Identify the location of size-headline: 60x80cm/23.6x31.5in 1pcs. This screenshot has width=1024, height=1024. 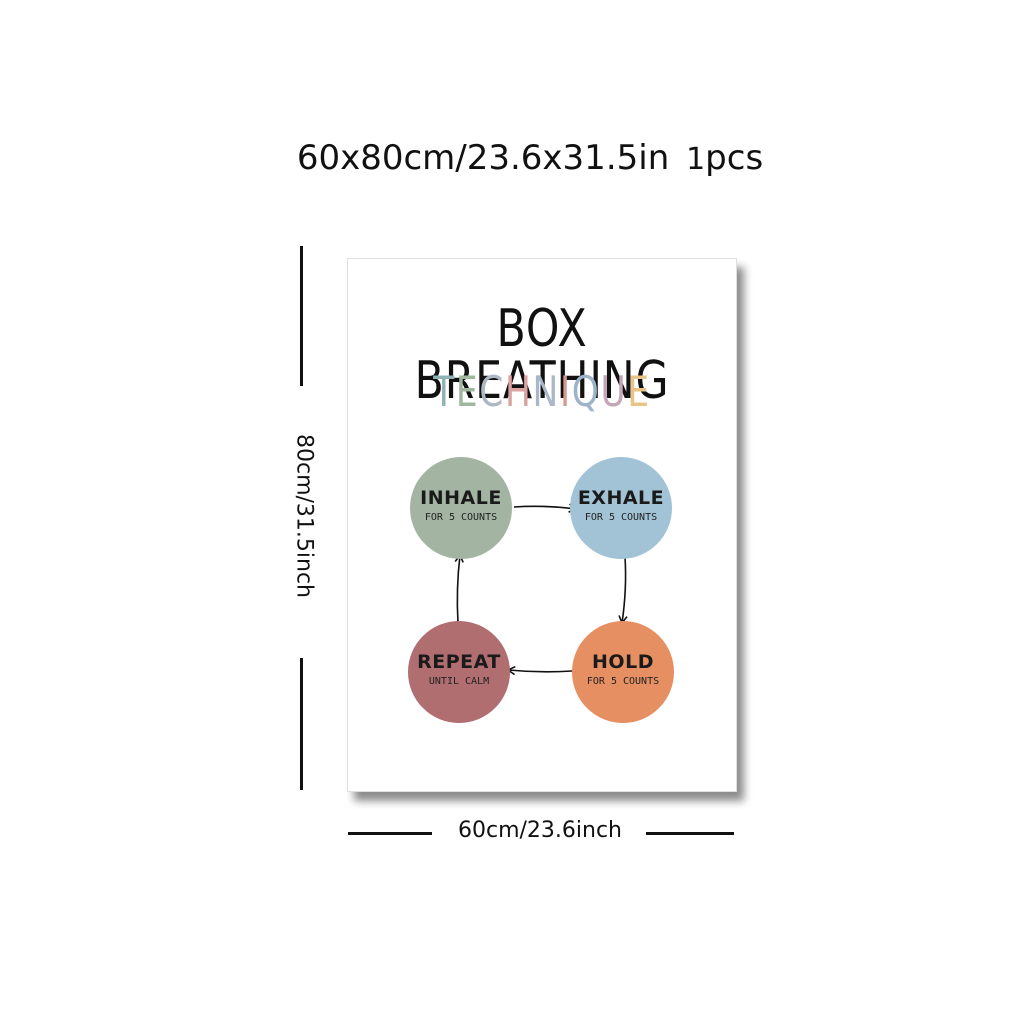
(512, 158).